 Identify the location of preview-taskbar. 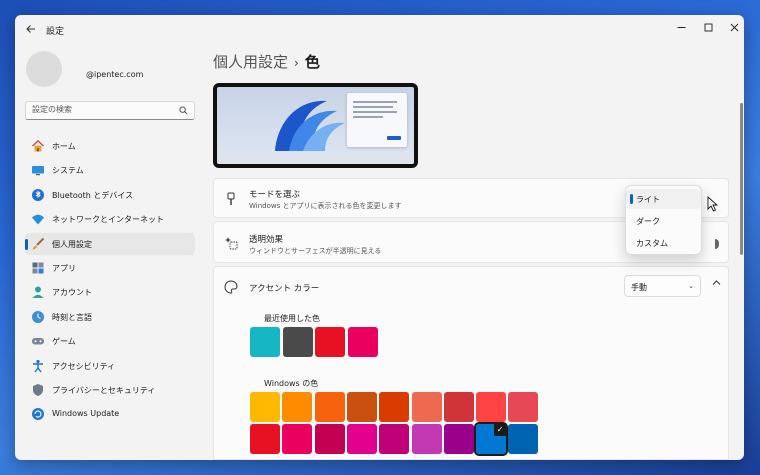
(315, 160).